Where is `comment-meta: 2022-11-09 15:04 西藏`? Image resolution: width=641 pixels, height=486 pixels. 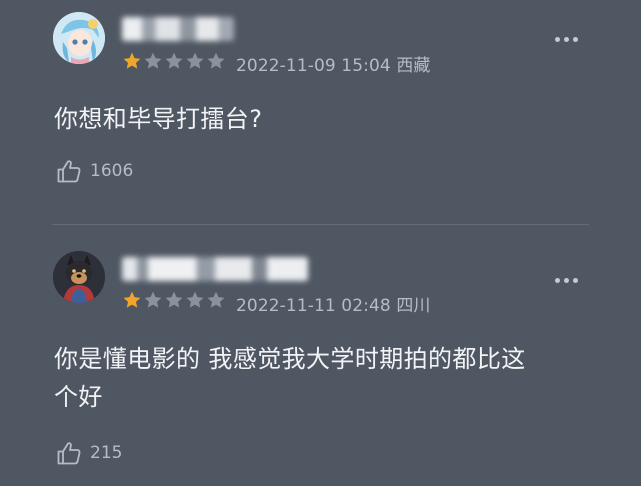
comment-meta: 2022-11-09 15:04 西藏 is located at coordinates (333, 63).